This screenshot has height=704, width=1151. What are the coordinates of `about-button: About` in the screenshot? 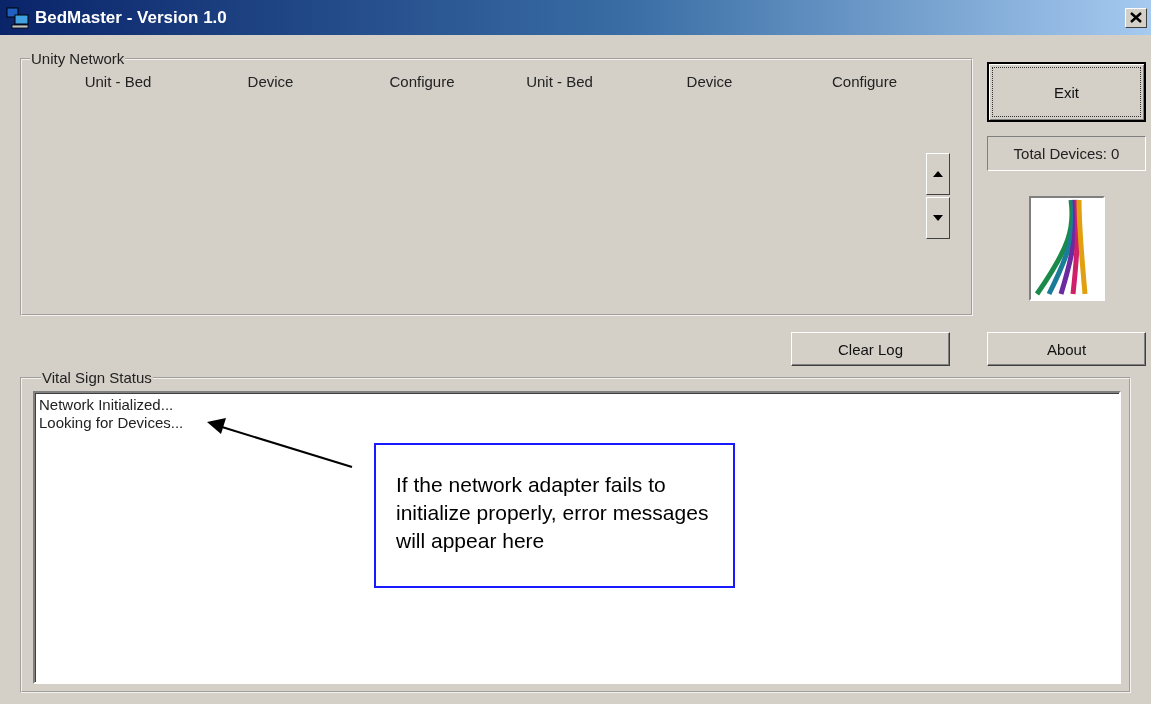 It's located at (1066, 349).